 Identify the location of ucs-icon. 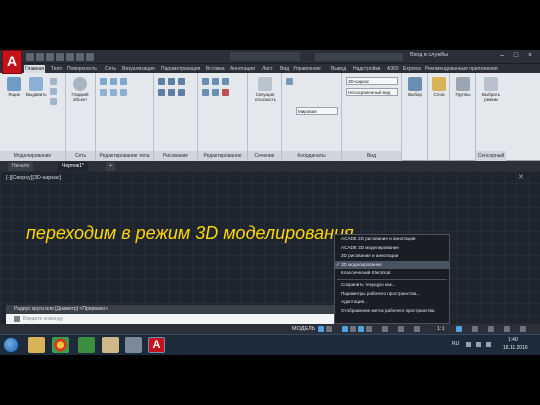
(289, 81).